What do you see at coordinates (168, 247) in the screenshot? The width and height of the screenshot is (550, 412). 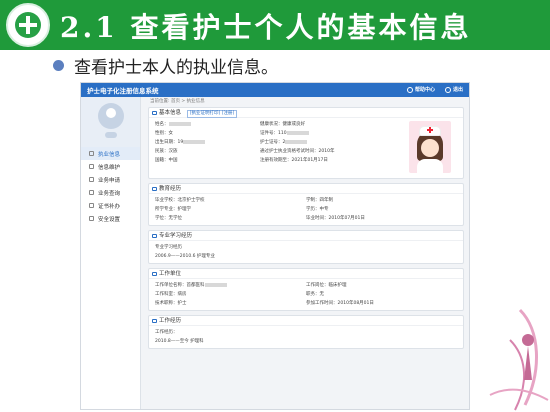 I see `study-label: 专业学习经历` at bounding box center [168, 247].